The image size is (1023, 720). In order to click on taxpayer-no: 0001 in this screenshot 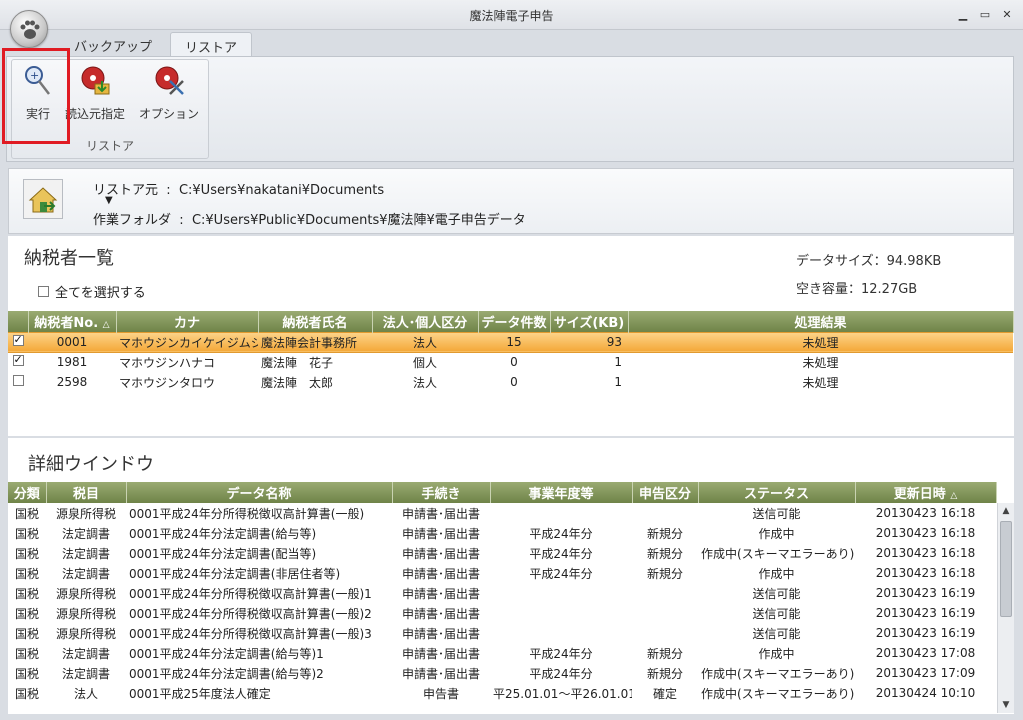, I will do `click(72, 342)`.